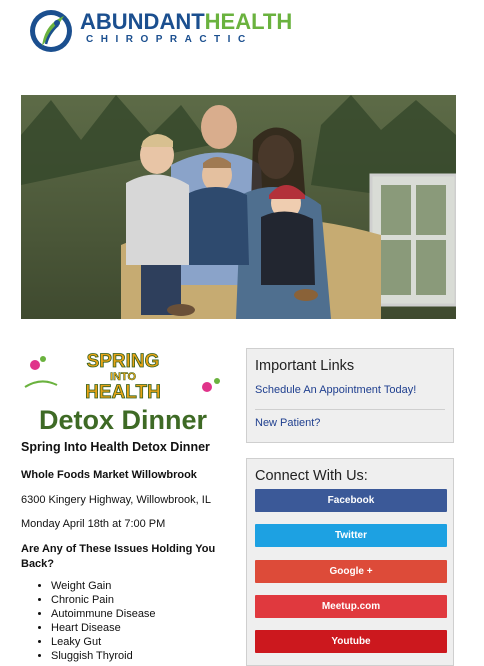 Image resolution: width=484 pixels, height=666 pixels. I want to click on logo-name-part2: HEALTH, so click(248, 21).